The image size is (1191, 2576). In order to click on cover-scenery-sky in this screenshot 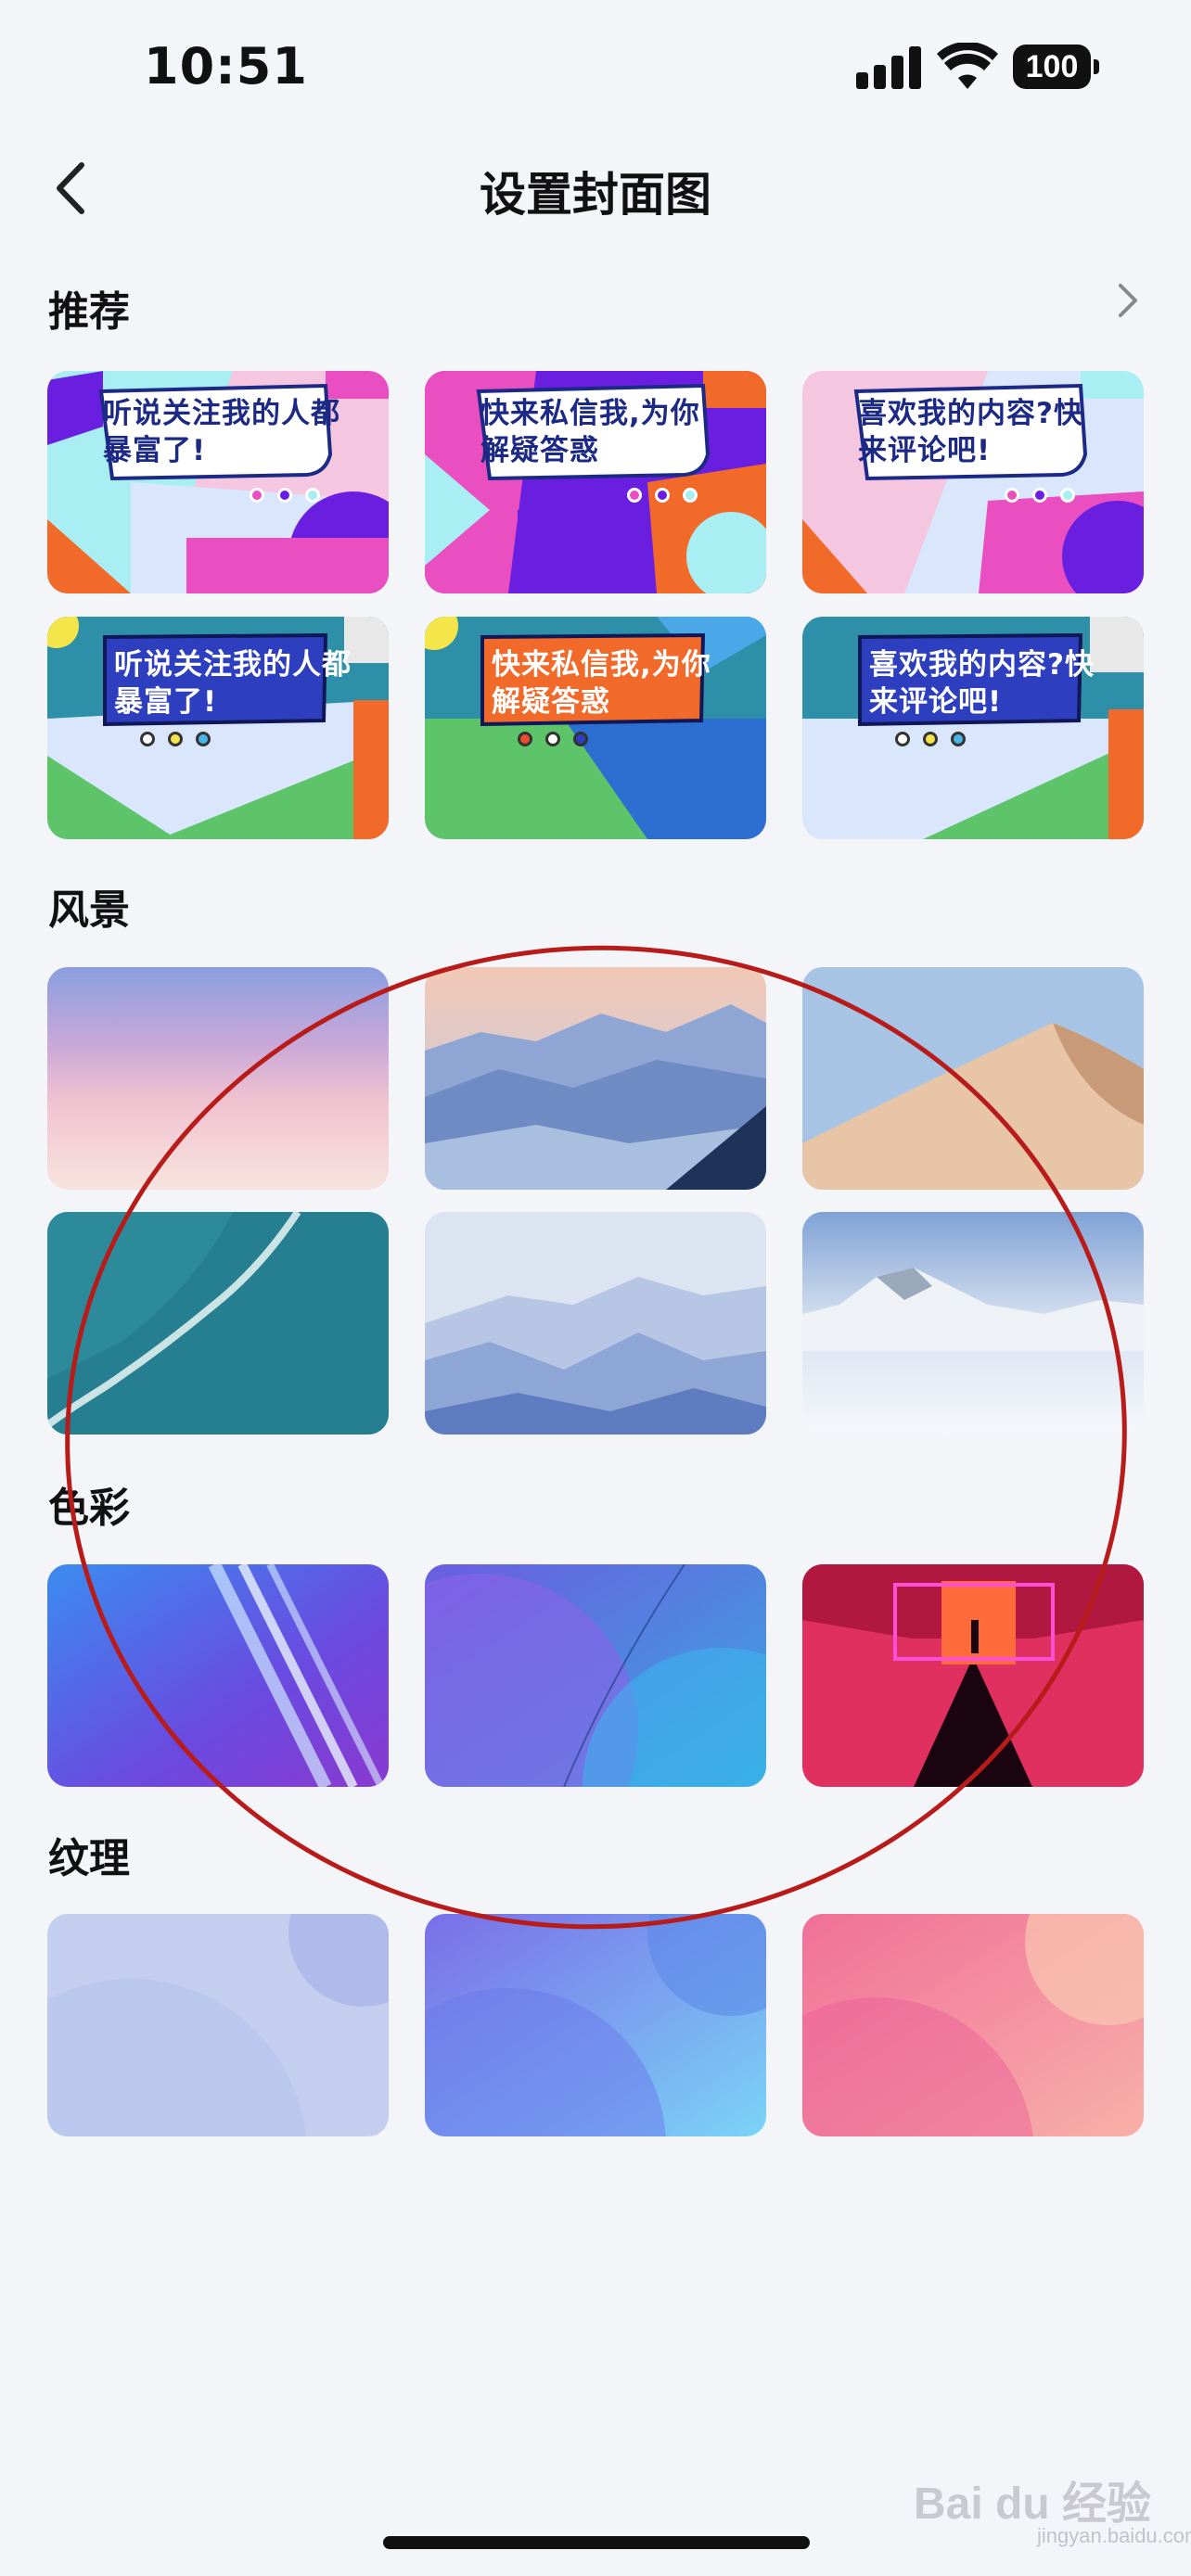, I will do `click(218, 1078)`.